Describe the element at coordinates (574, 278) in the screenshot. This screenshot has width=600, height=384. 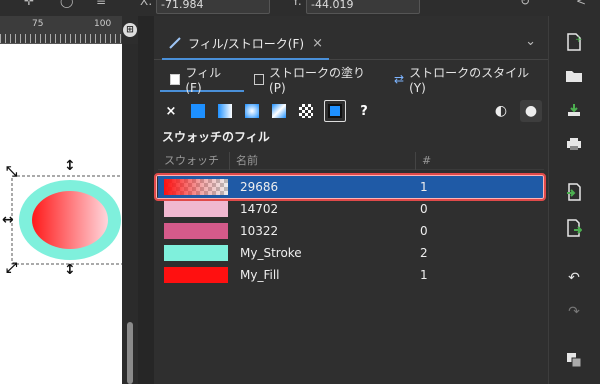
I see `undo-icon: ↶` at that location.